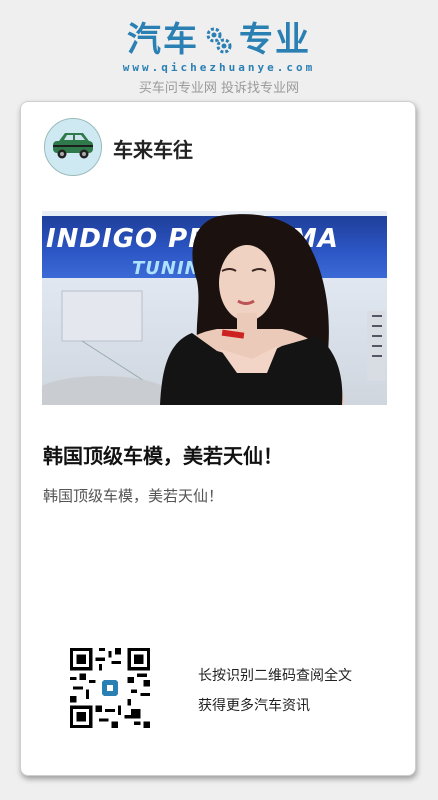 Image resolution: width=438 pixels, height=800 pixels. I want to click on post-title: 韩国顶级车模，美若天仙！, so click(163, 454).